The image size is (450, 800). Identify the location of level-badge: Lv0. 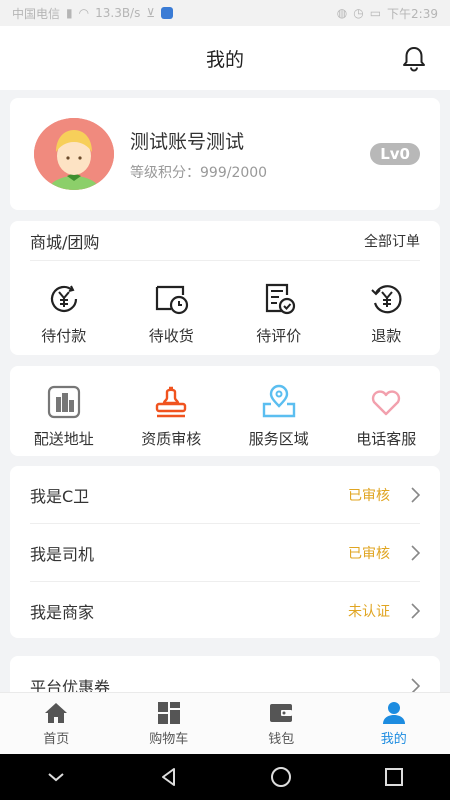
(395, 154).